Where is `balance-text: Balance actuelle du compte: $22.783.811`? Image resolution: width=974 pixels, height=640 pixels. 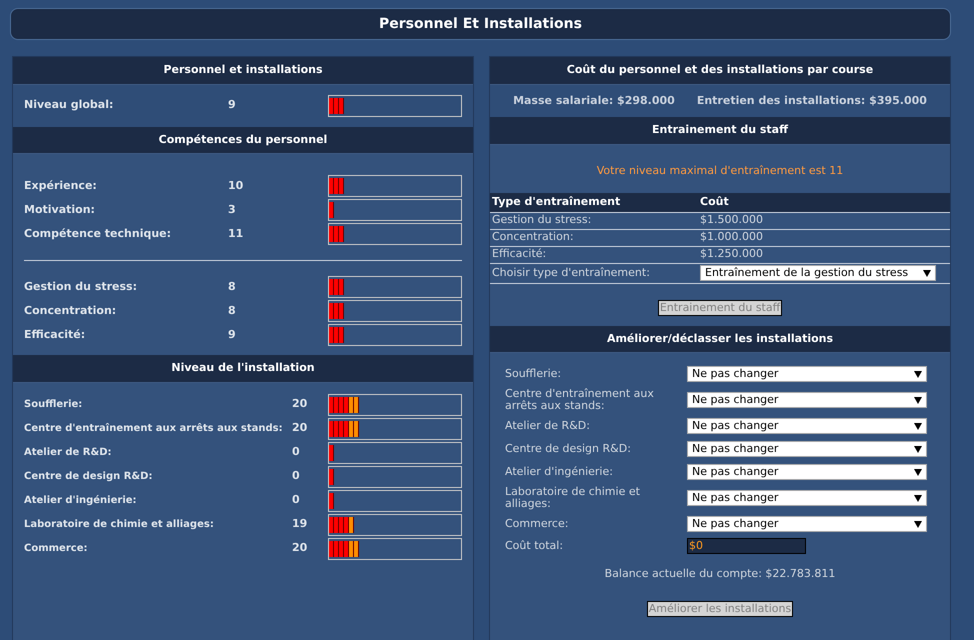
balance-text: Balance actuelle du compte: $22.783.811 is located at coordinates (720, 573).